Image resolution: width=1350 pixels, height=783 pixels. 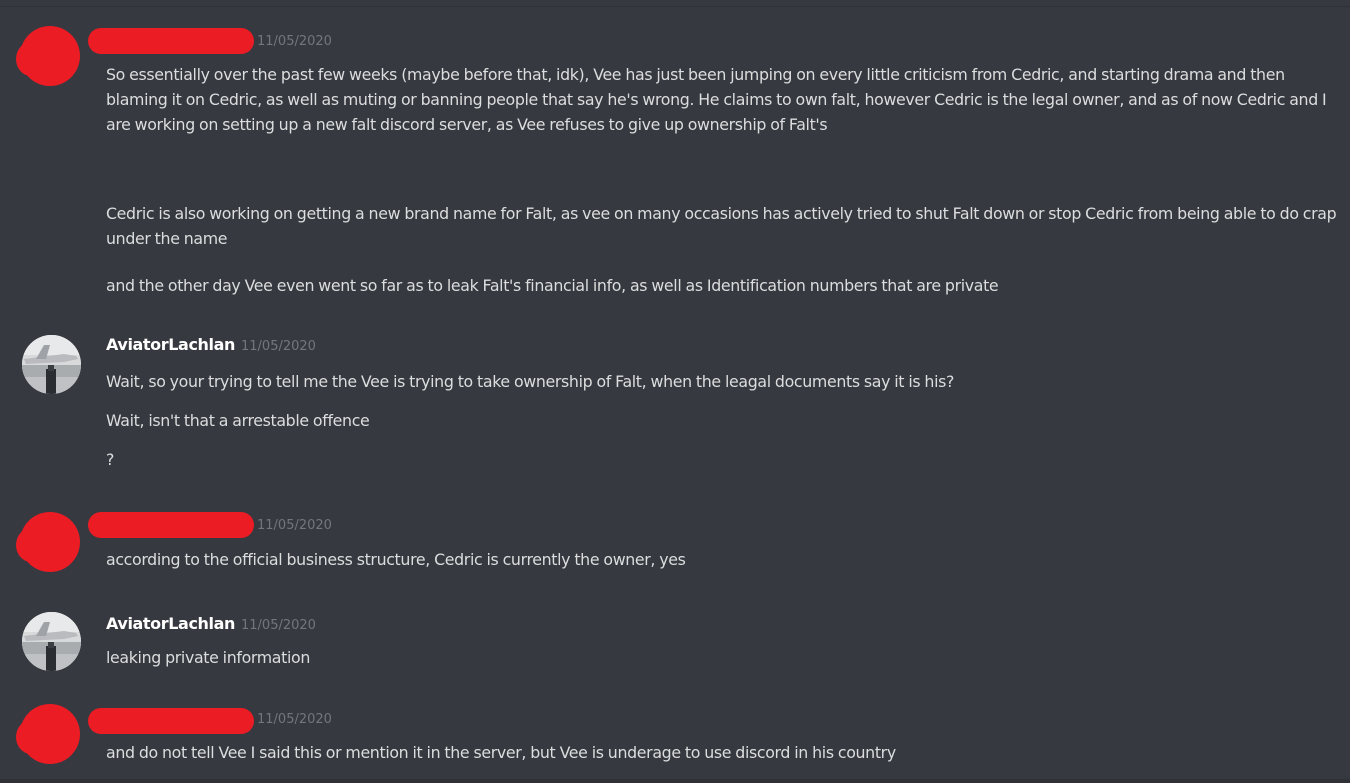 I want to click on message-text: ?, so click(x=110, y=459).